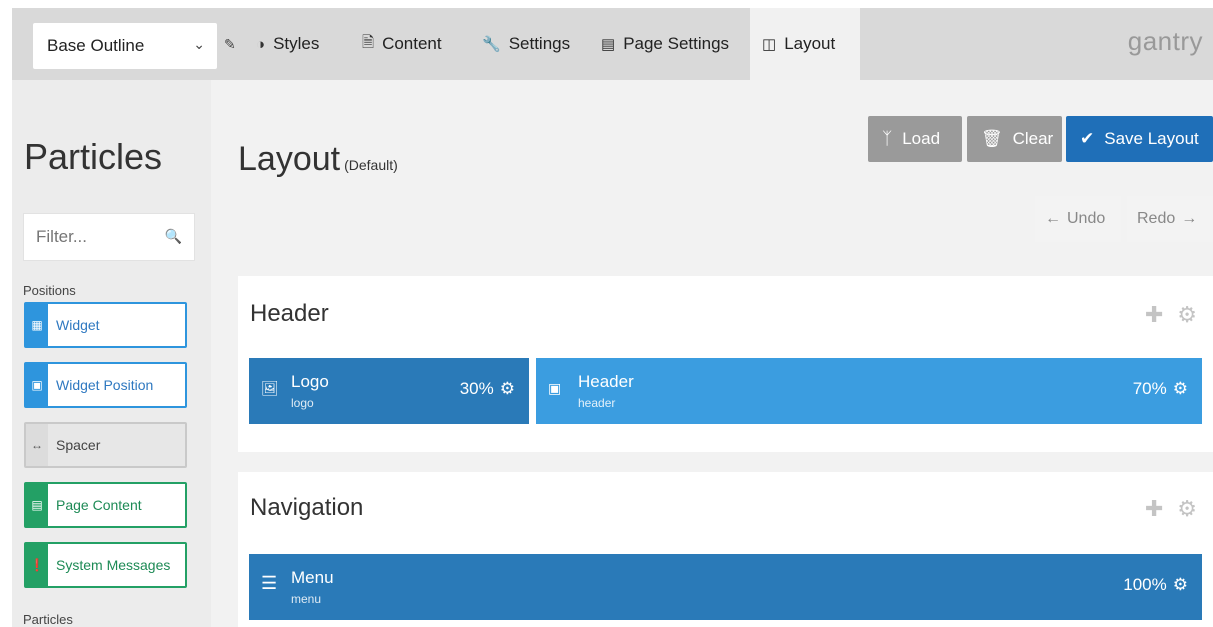 The width and height of the screenshot is (1213, 627). Describe the element at coordinates (310, 381) in the screenshot. I see `block-name: Logo` at that location.